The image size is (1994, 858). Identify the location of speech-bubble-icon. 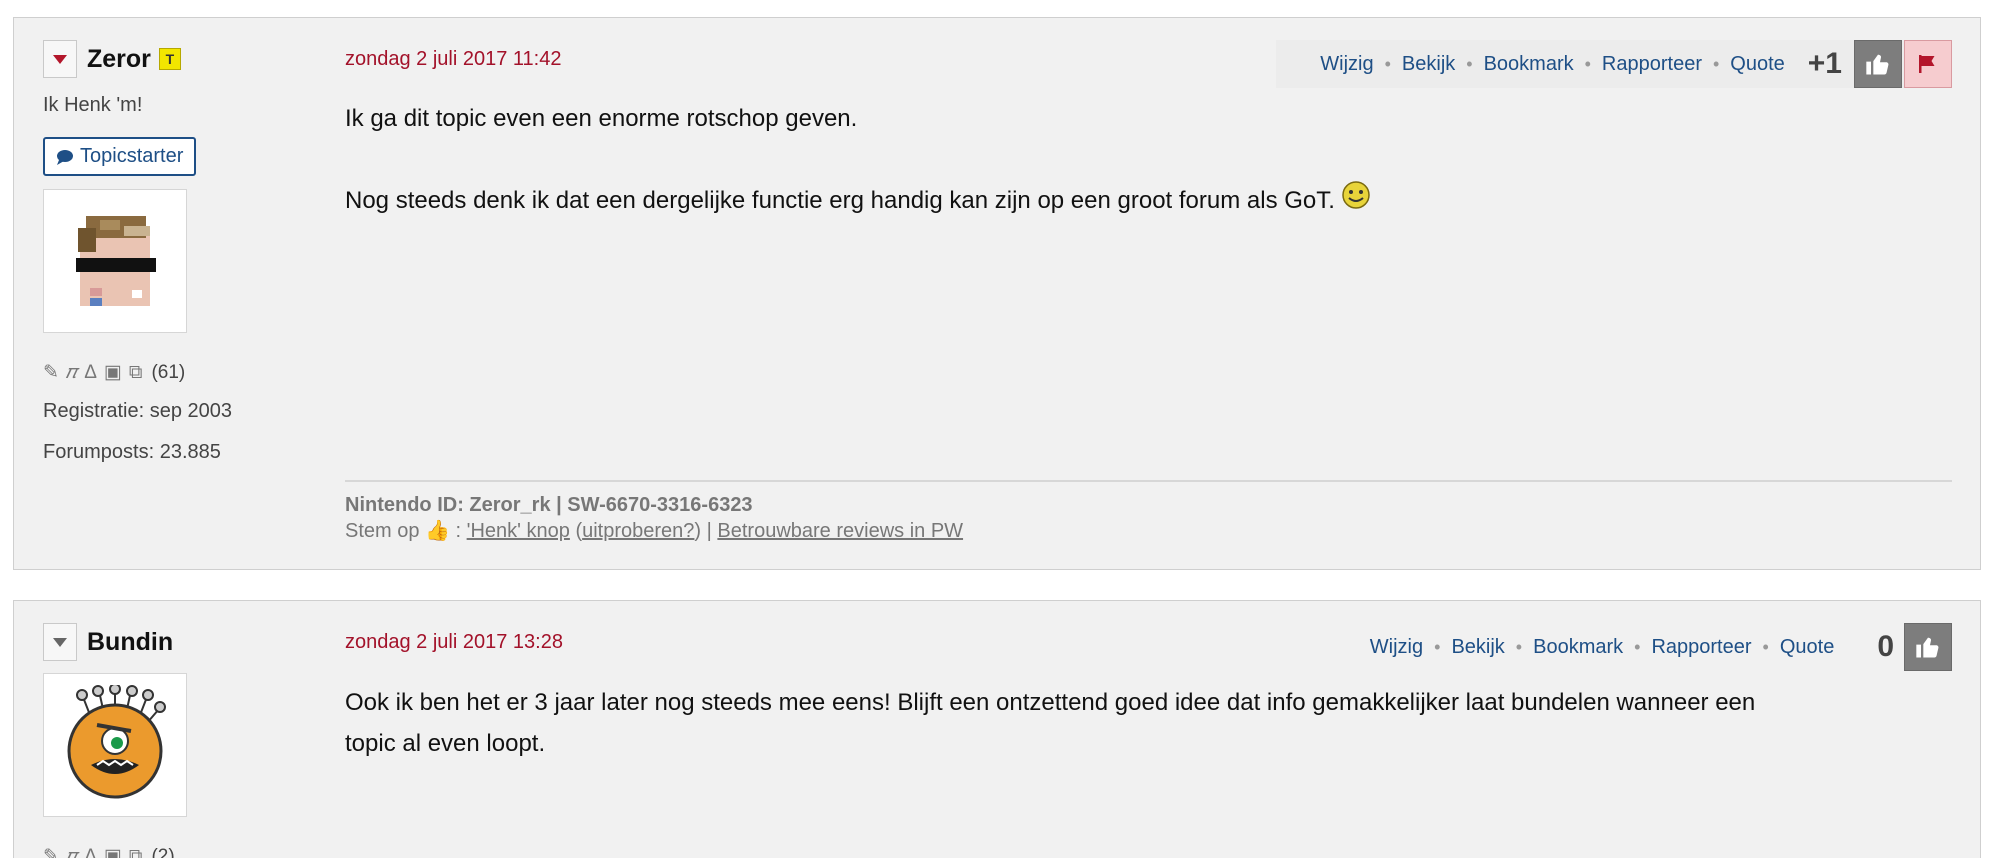
(65, 157).